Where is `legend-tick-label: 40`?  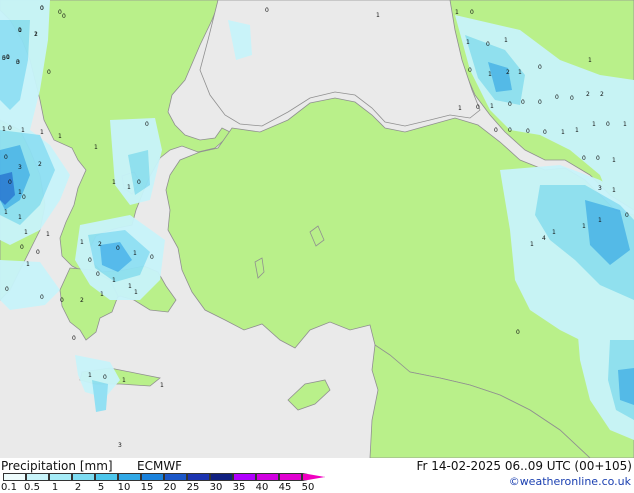 legend-tick-label: 40 is located at coordinates (262, 487).